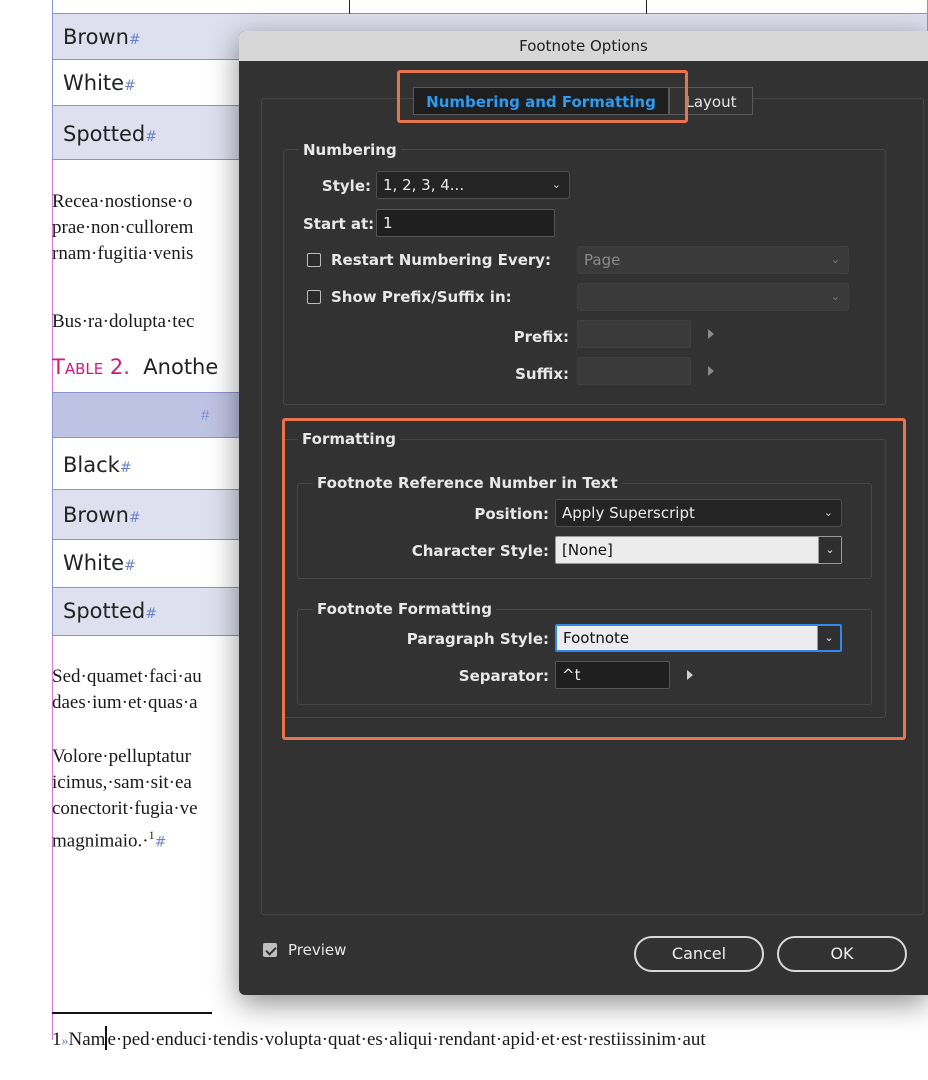  Describe the element at coordinates (122, 201) in the screenshot. I see `text-line: Recea·nostionse·o` at that location.